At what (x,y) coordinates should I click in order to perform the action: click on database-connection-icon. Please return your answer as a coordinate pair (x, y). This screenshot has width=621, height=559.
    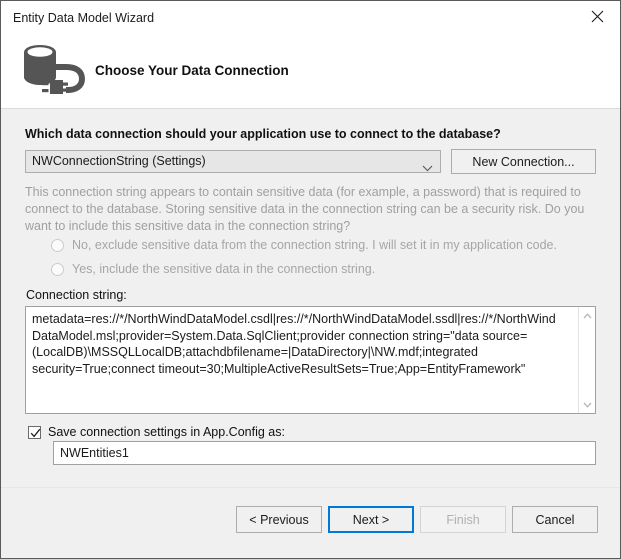
    Looking at the image, I should click on (56, 70).